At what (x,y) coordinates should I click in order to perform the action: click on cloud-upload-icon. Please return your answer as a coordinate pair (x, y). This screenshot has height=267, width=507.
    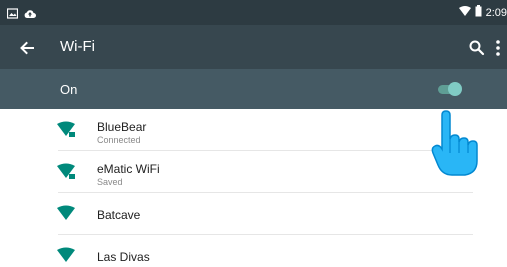
    Looking at the image, I should click on (30, 15).